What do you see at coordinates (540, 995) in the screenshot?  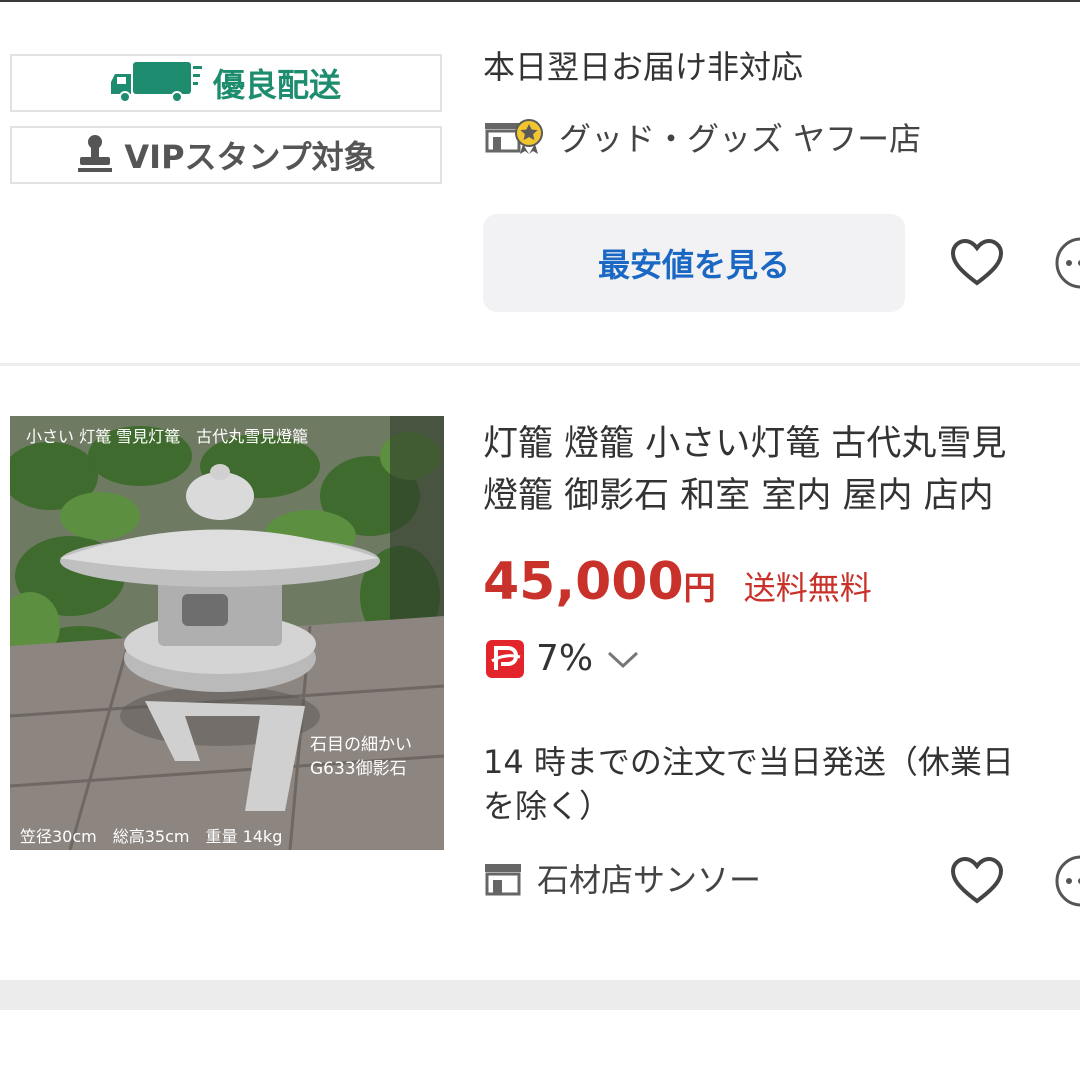 I see `section-separator` at bounding box center [540, 995].